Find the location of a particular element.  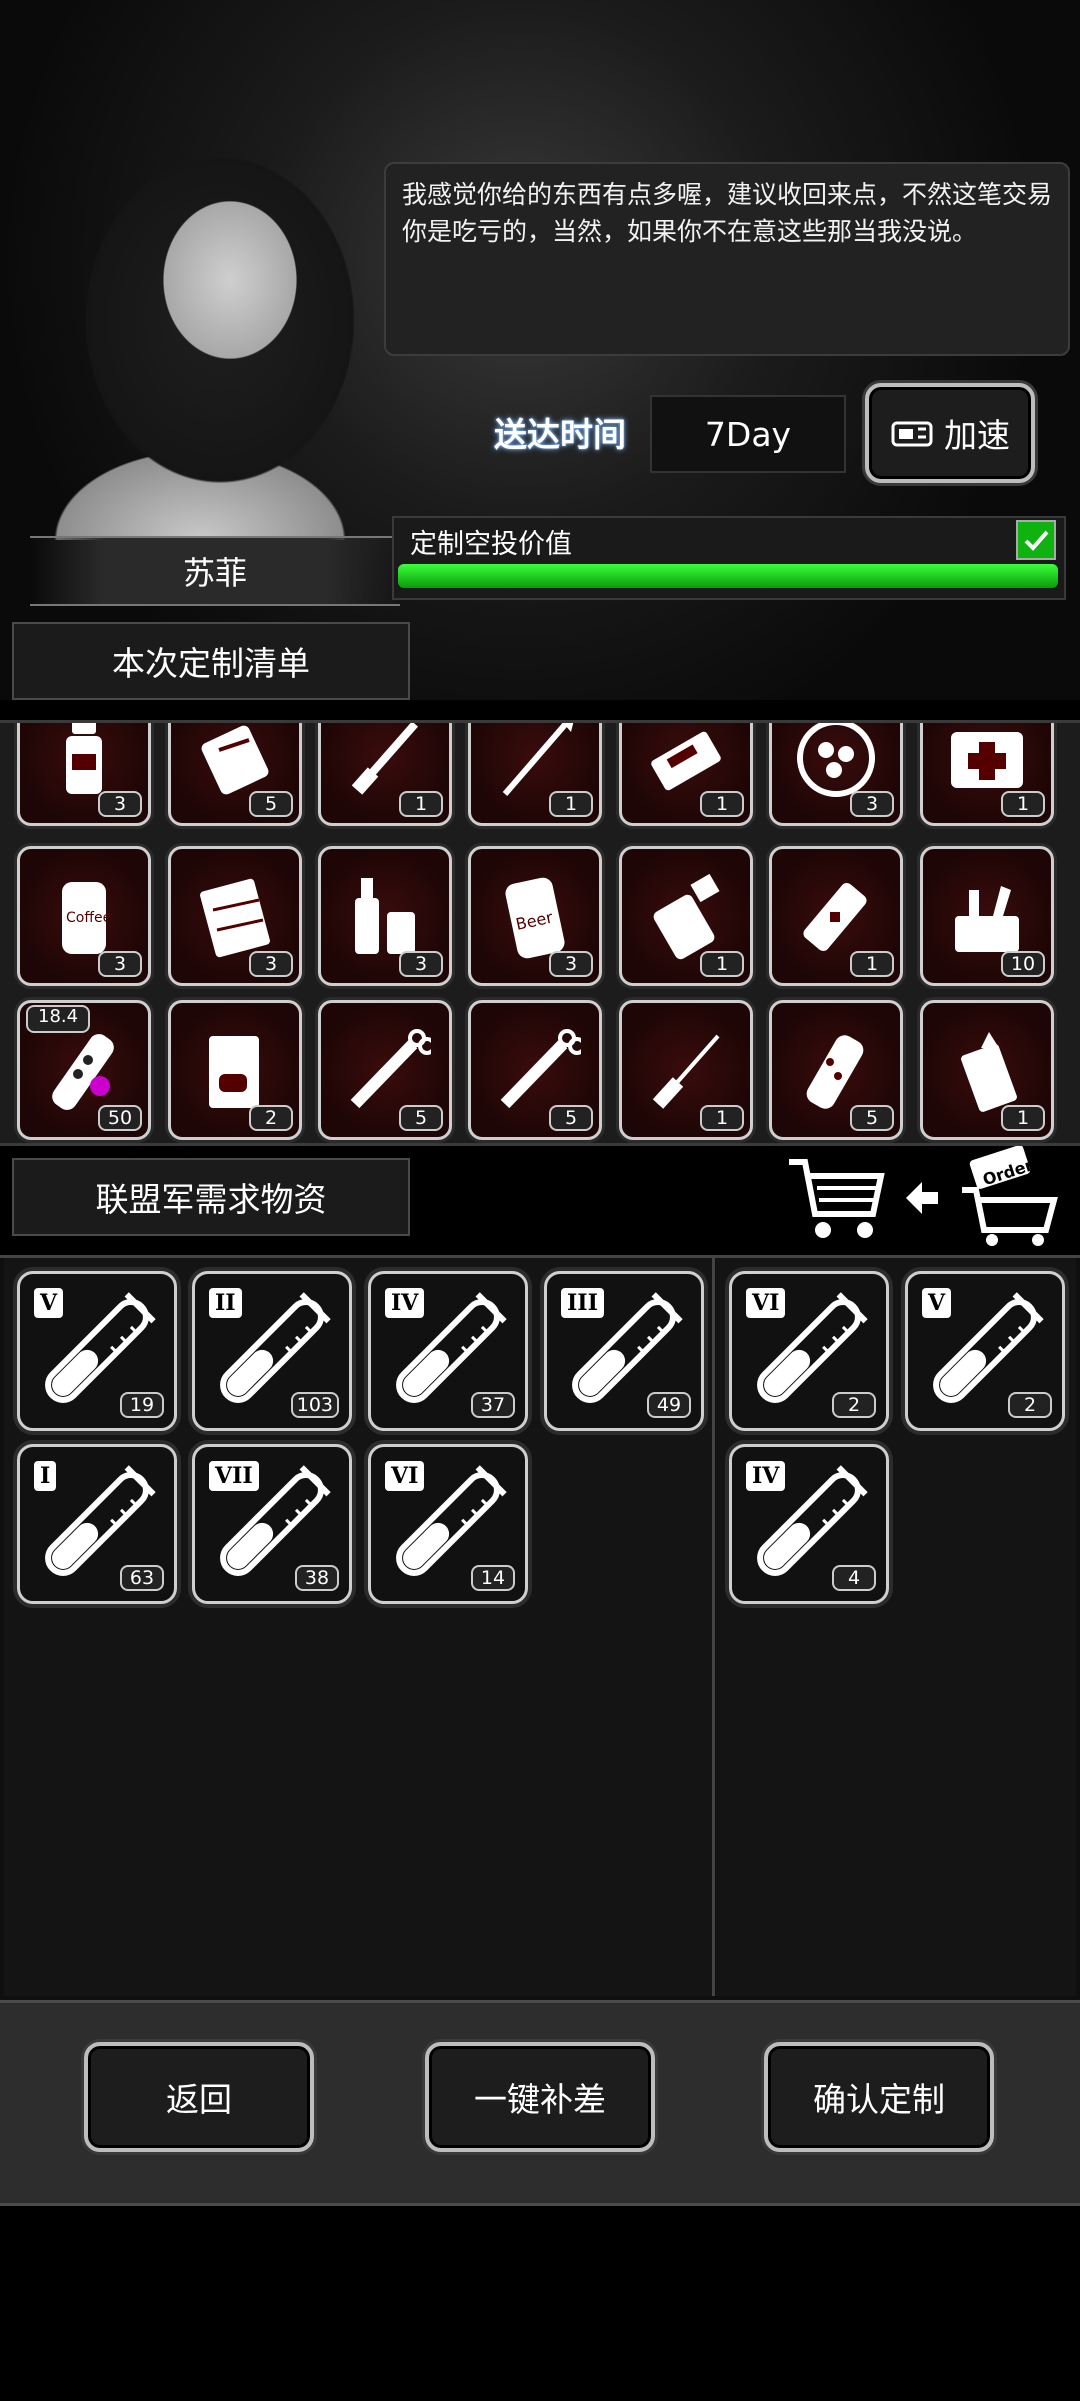

fill-gap-button: 一键补差 is located at coordinates (540, 2097).